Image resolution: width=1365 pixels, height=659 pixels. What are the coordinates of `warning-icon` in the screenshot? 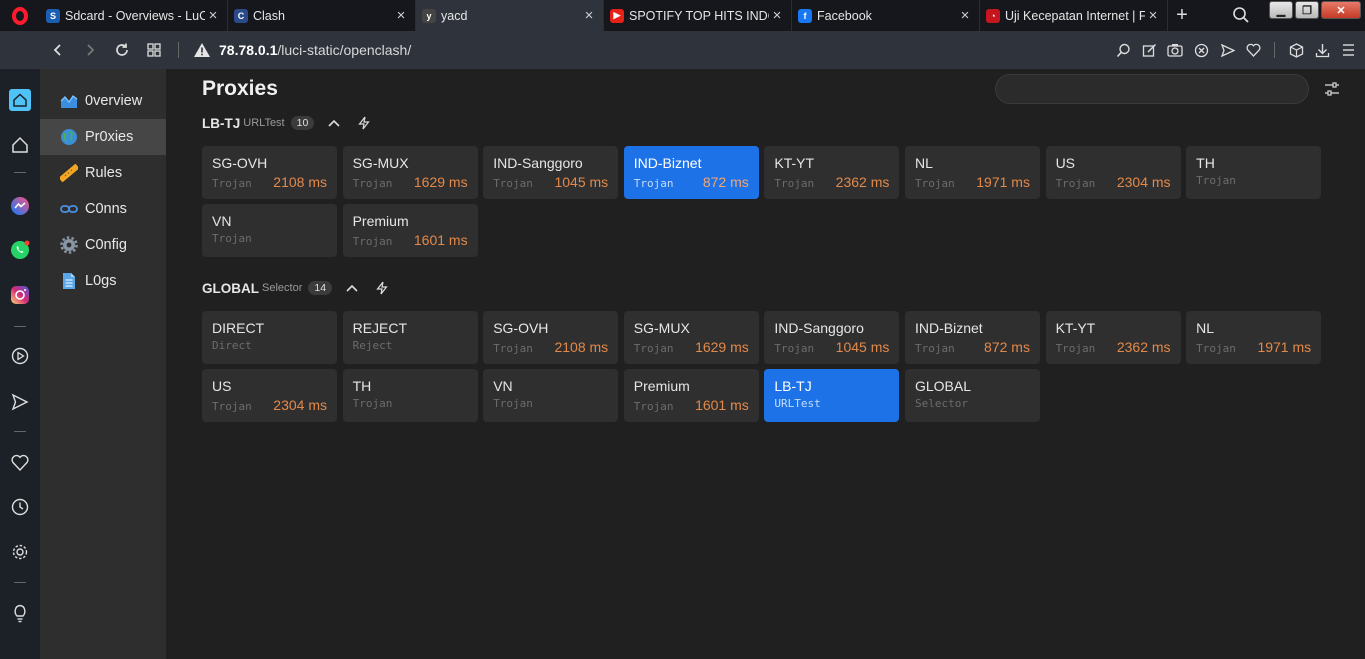 It's located at (202, 50).